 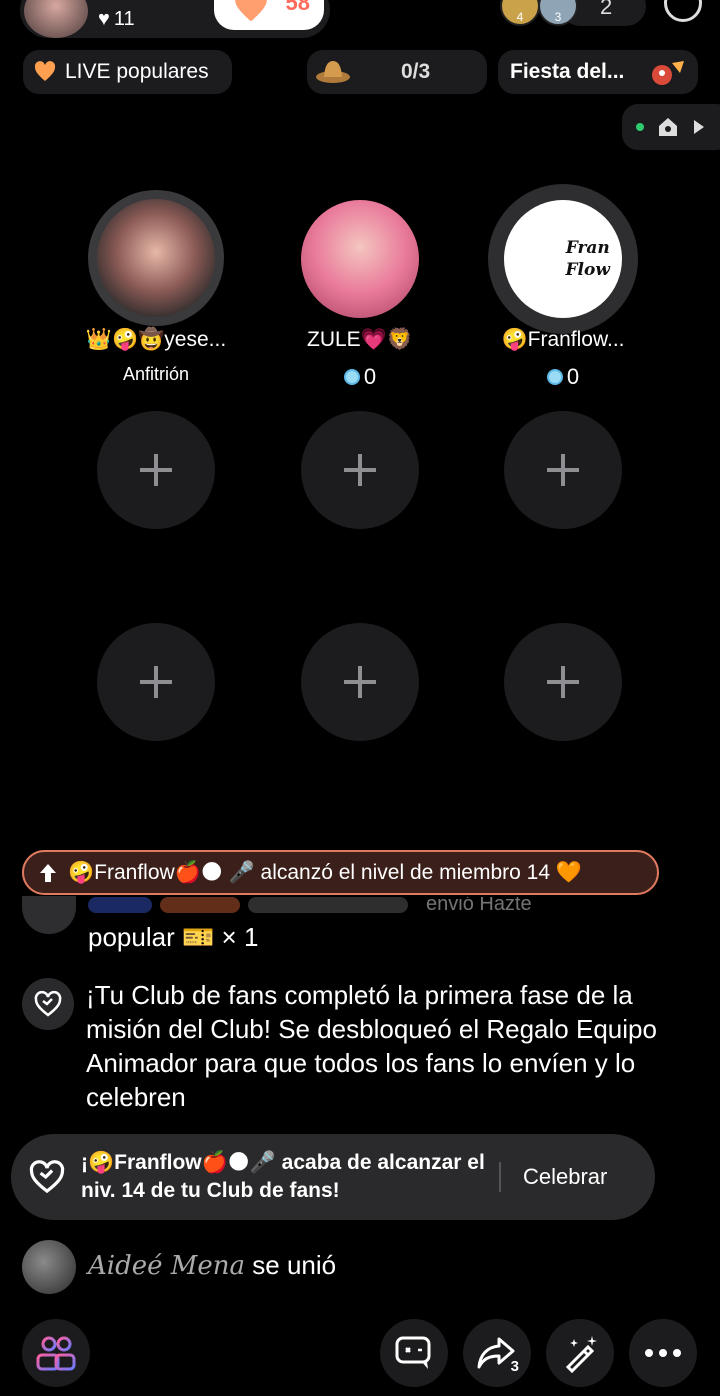 What do you see at coordinates (520, 13) in the screenshot?
I see `viewer-avatar: 4` at bounding box center [520, 13].